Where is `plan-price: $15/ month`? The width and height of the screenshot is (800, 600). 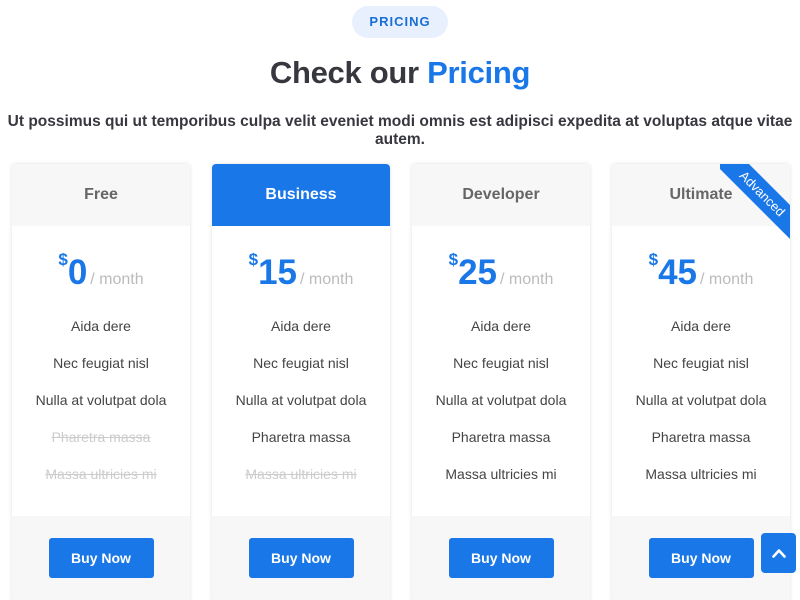
plan-price: $15/ month is located at coordinates (301, 273).